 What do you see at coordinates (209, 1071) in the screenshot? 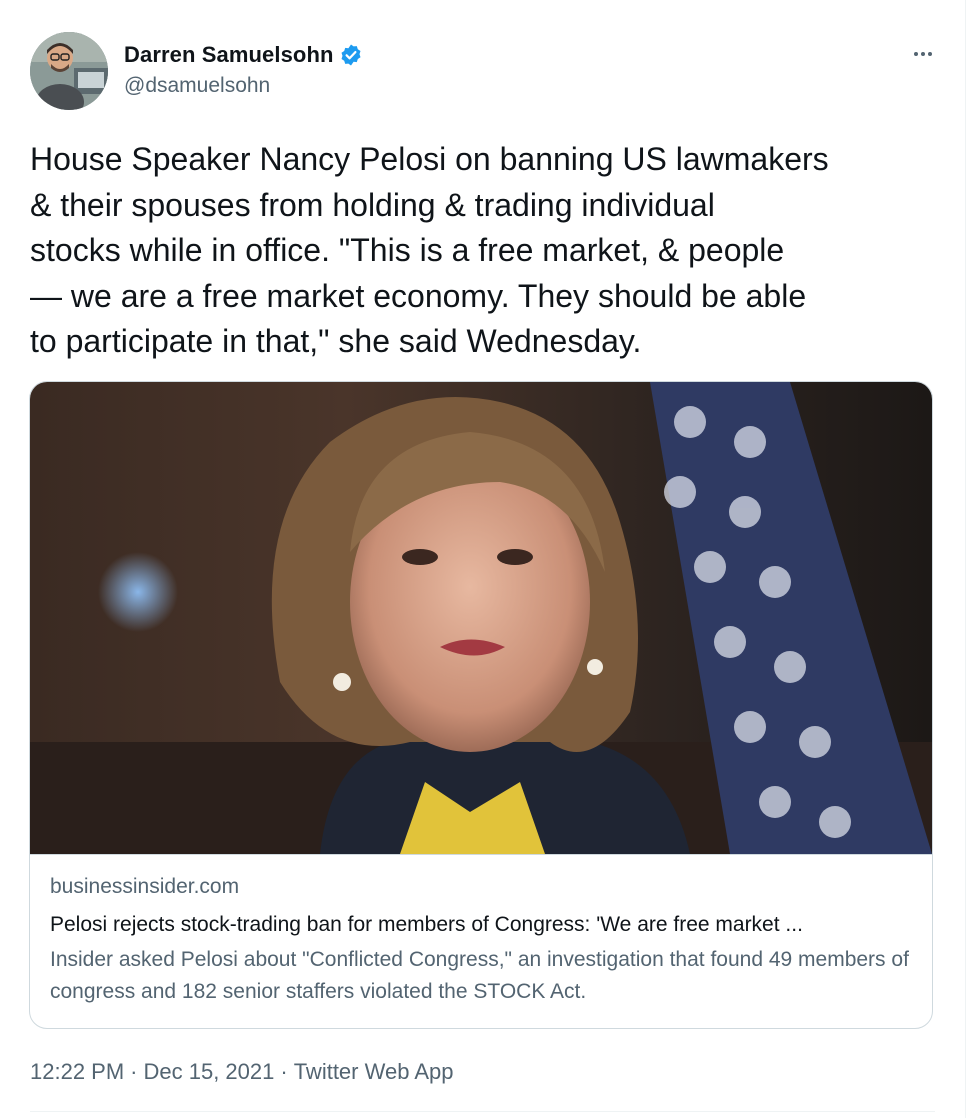
I see `tweet-date: Dec 15, 2021` at bounding box center [209, 1071].